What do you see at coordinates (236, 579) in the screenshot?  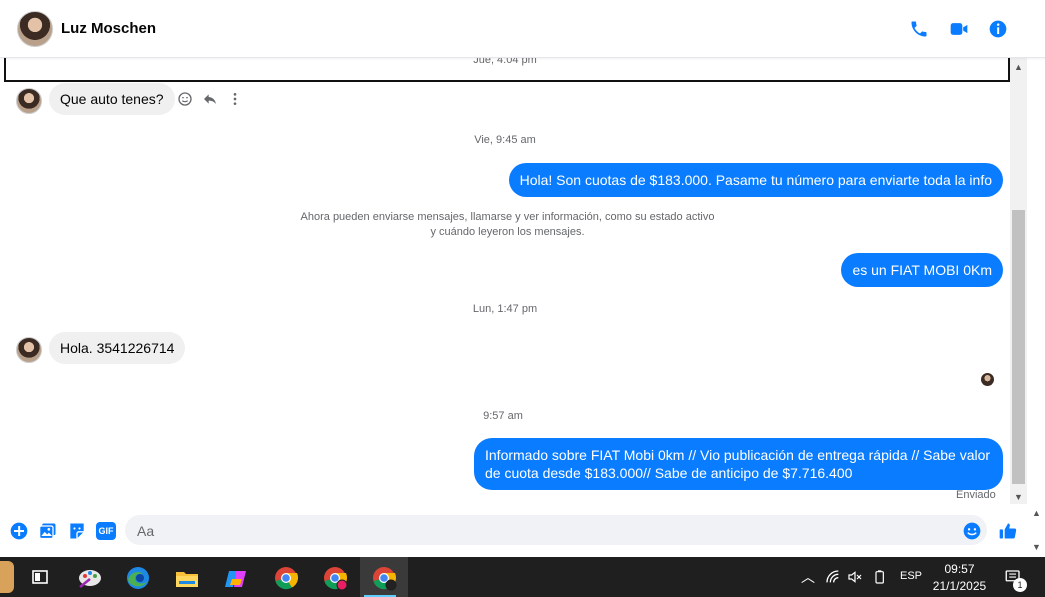 I see `copilot-icon` at bounding box center [236, 579].